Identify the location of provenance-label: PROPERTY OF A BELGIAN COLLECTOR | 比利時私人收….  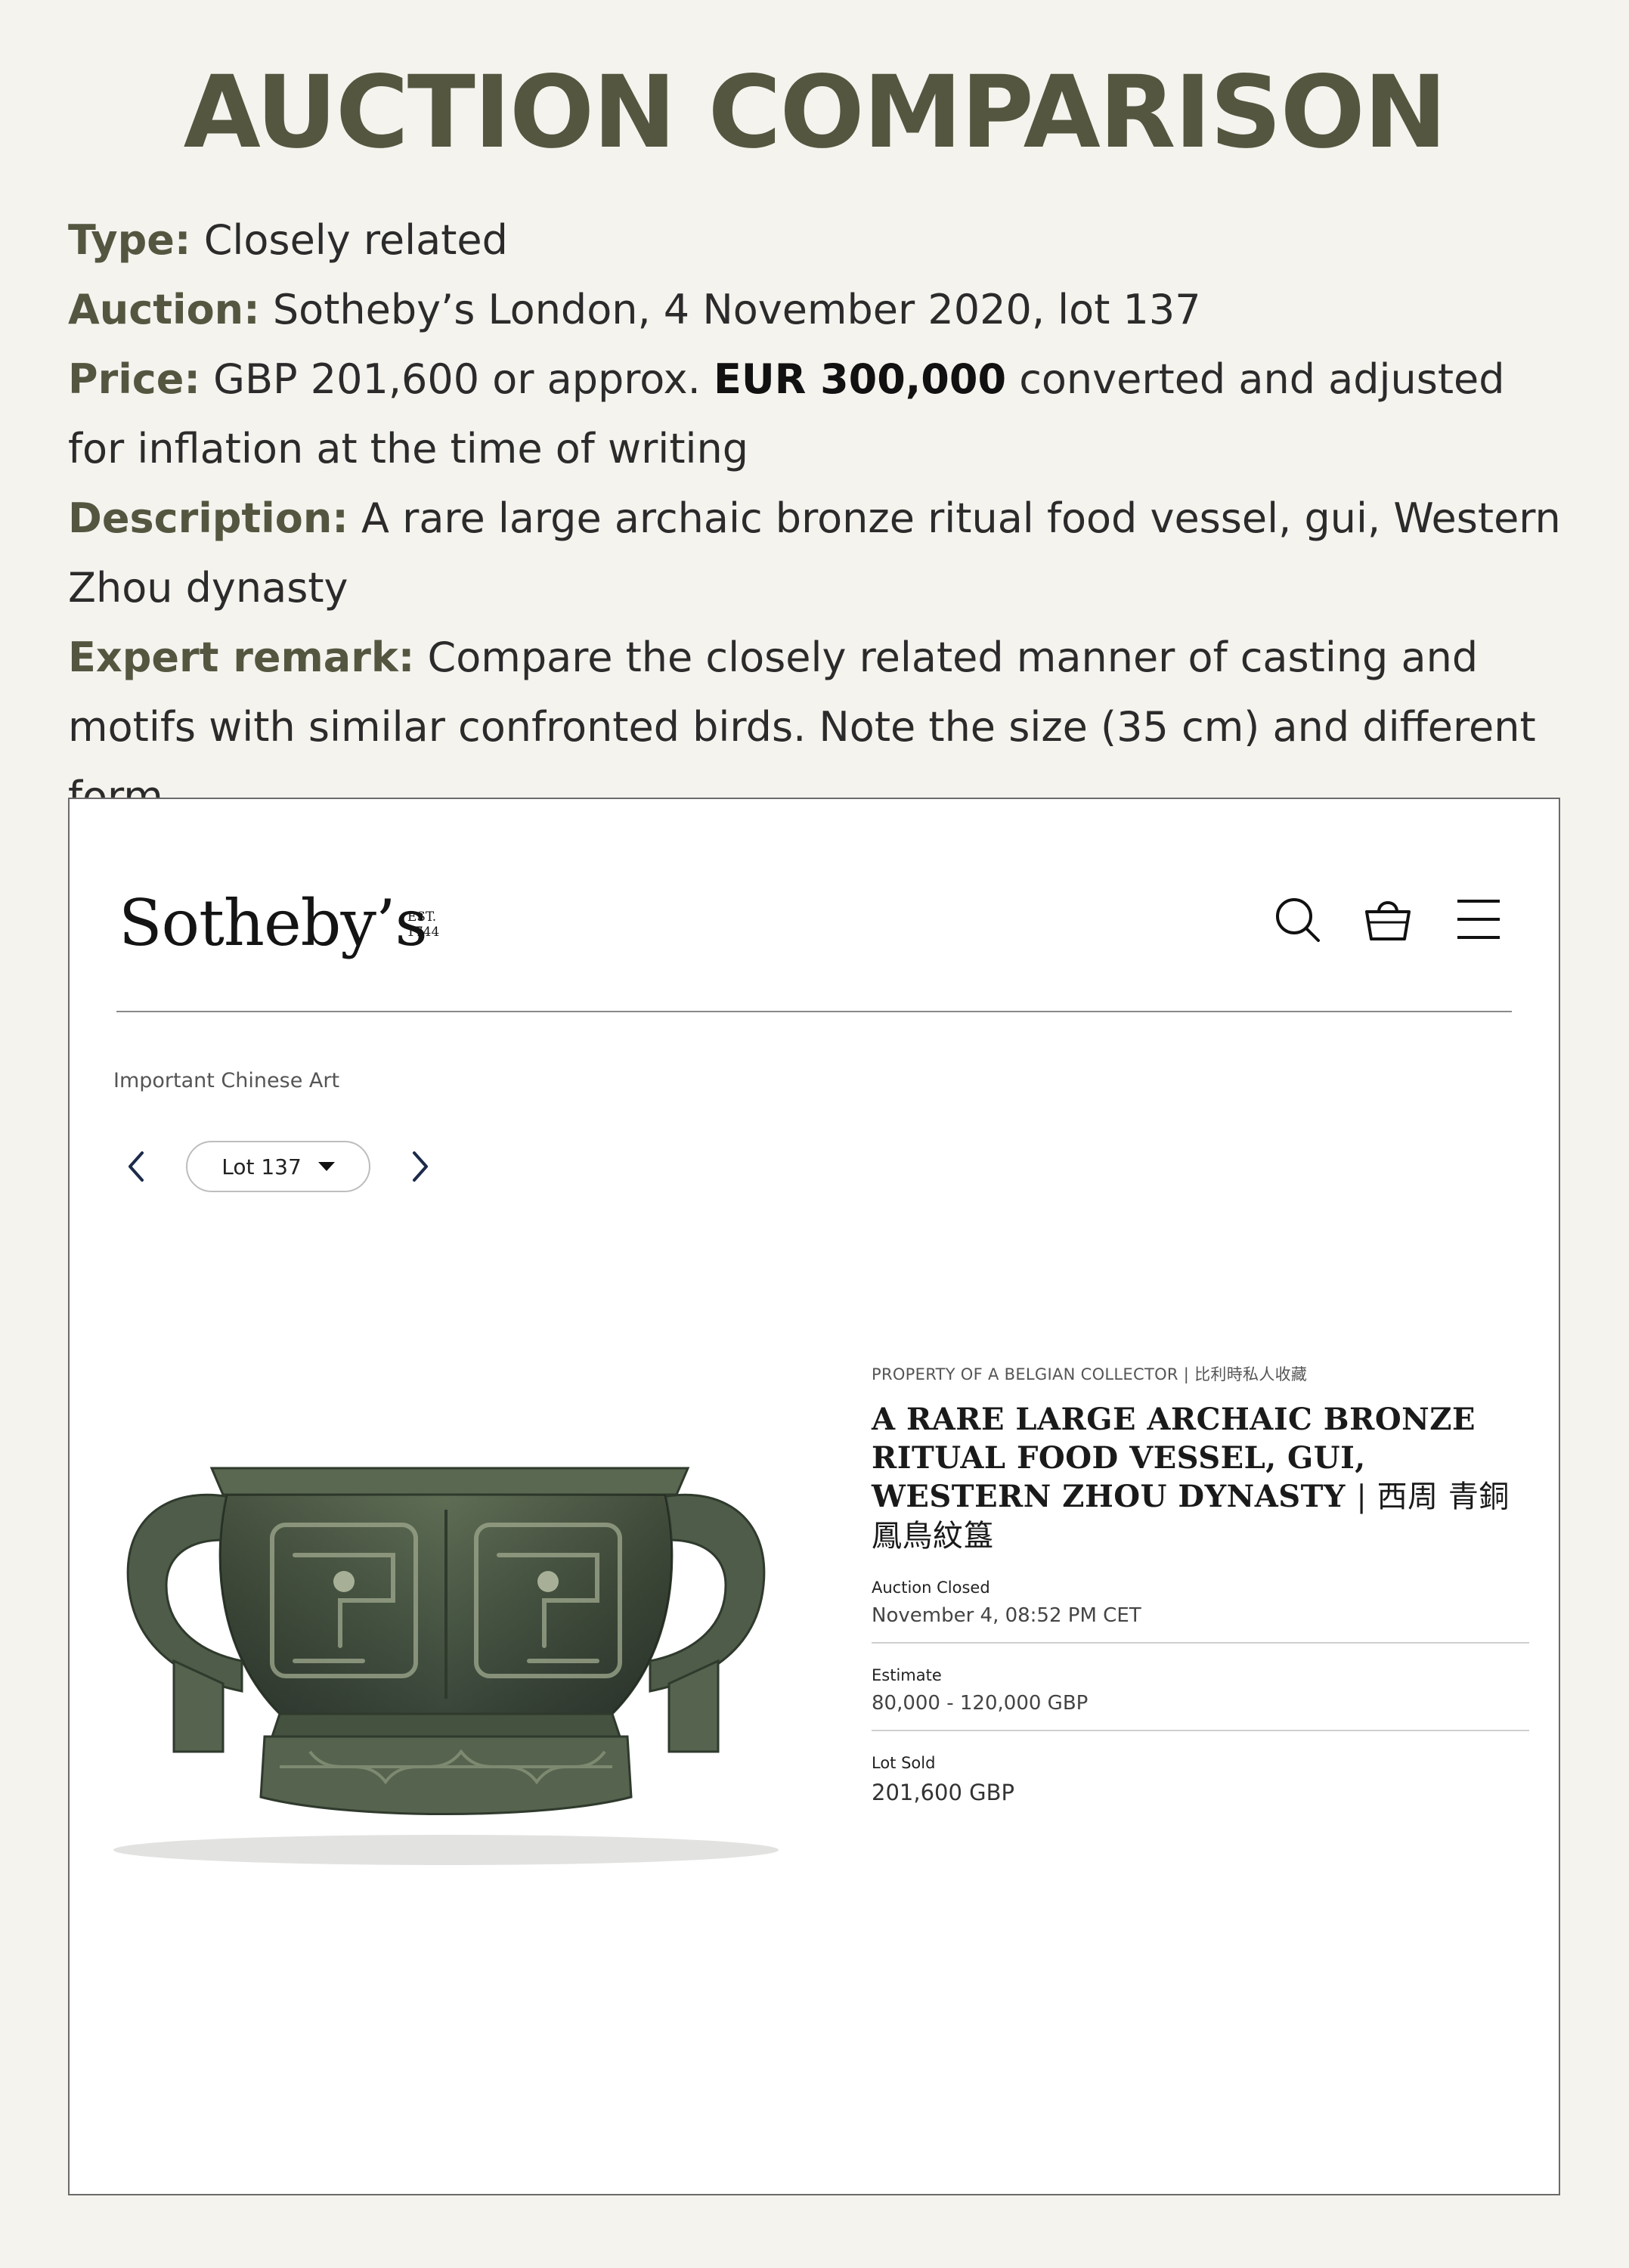
(1090, 1374).